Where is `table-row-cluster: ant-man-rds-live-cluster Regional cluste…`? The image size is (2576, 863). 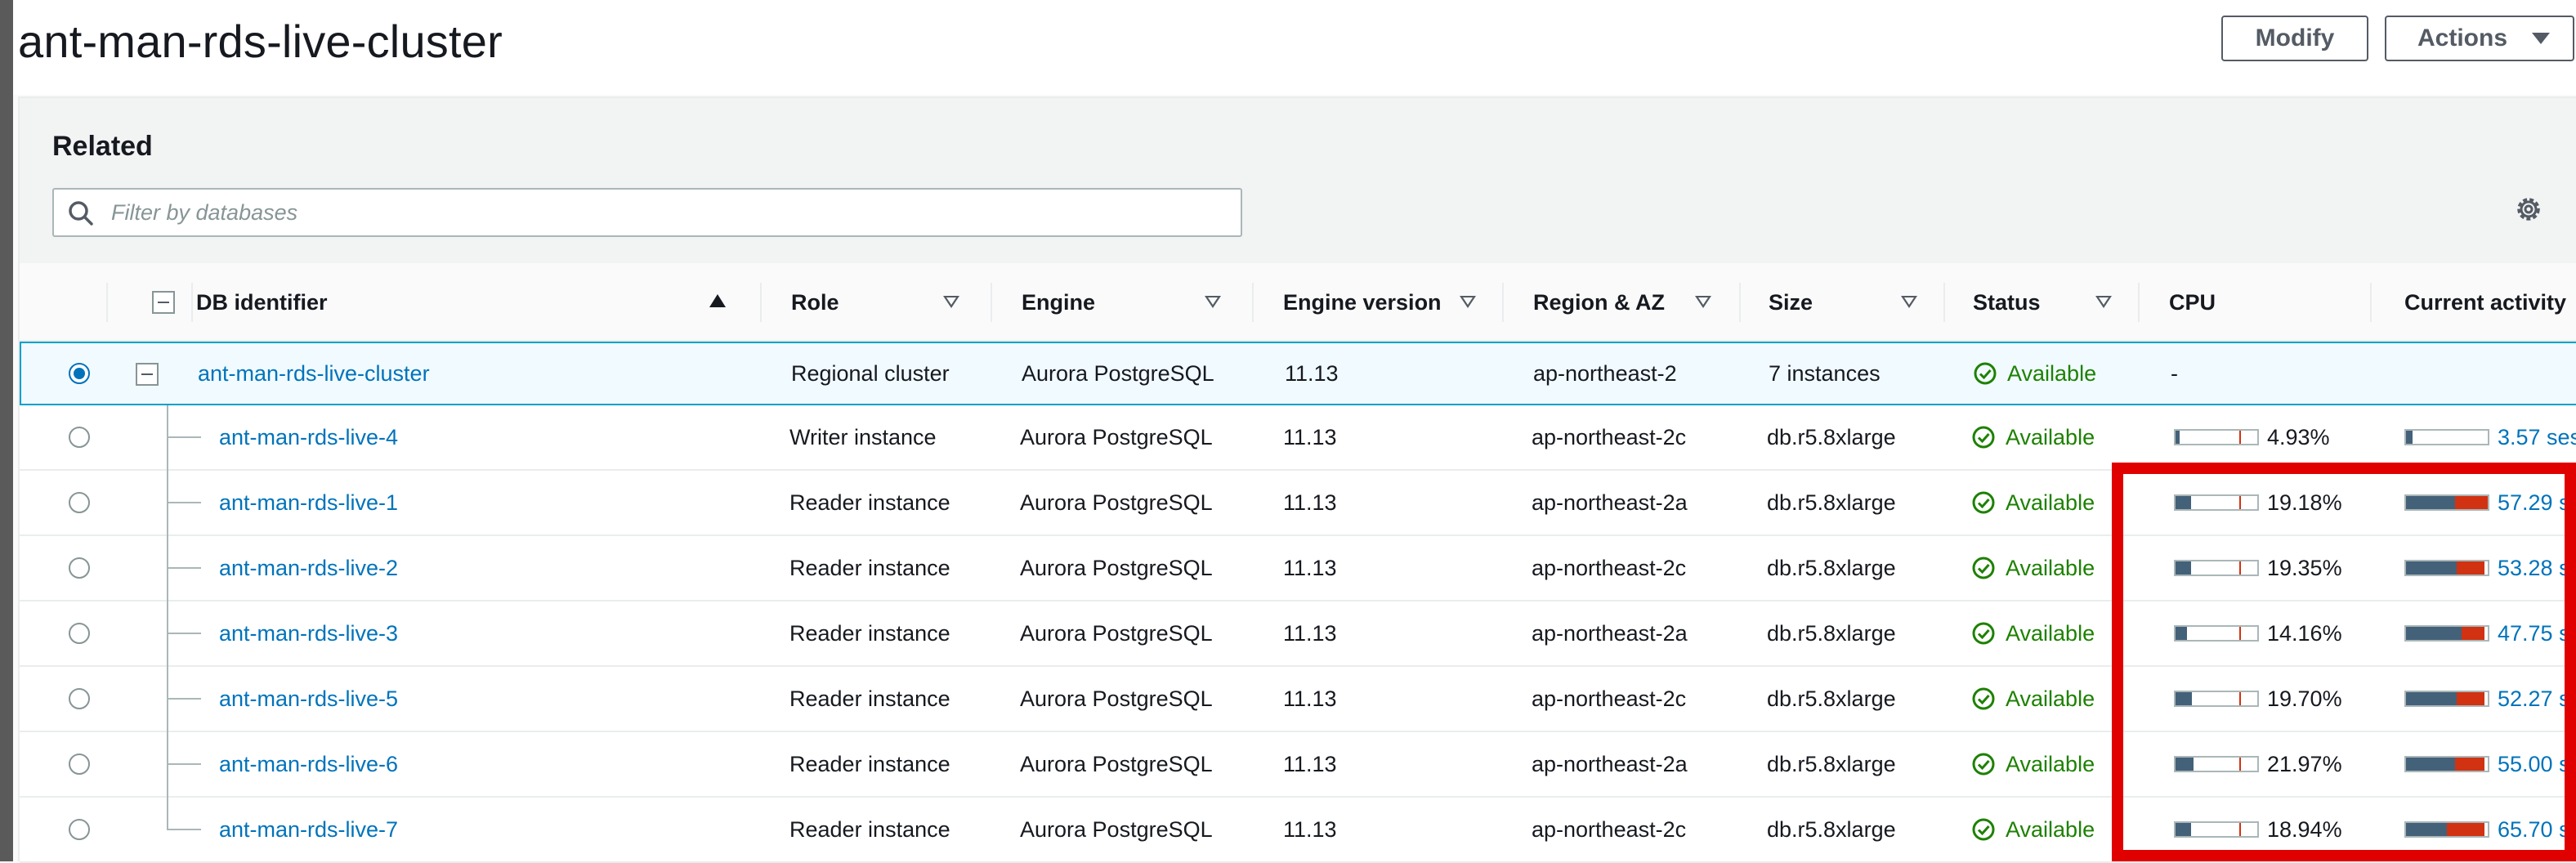
table-row-cluster: ant-man-rds-live-cluster Regional cluste… is located at coordinates (1298, 373).